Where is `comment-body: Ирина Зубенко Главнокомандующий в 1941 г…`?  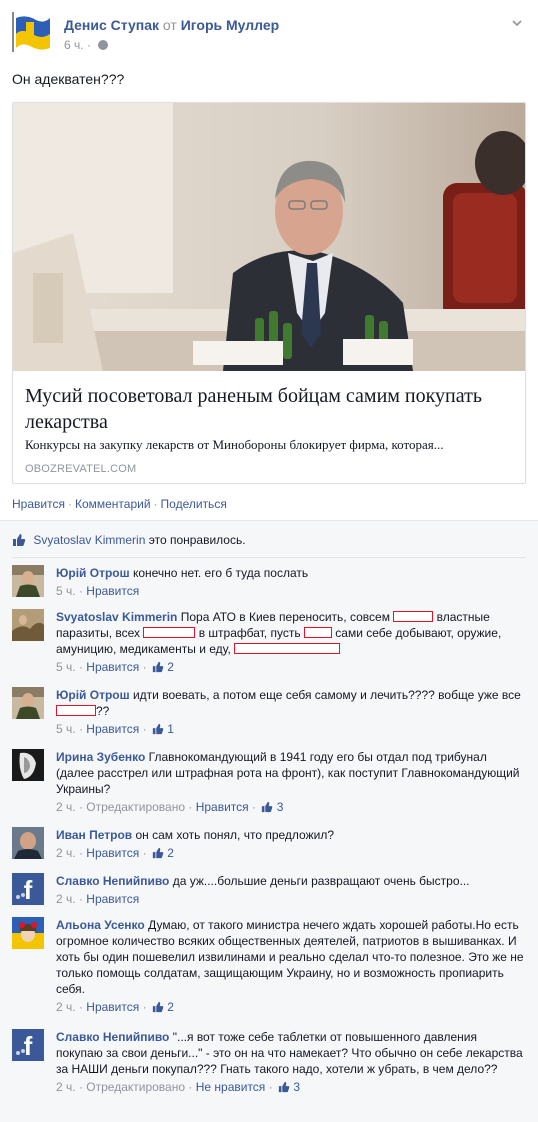
comment-body: Ирина Зубенко Главнокомандующий в 1941 г… is located at coordinates (291, 782).